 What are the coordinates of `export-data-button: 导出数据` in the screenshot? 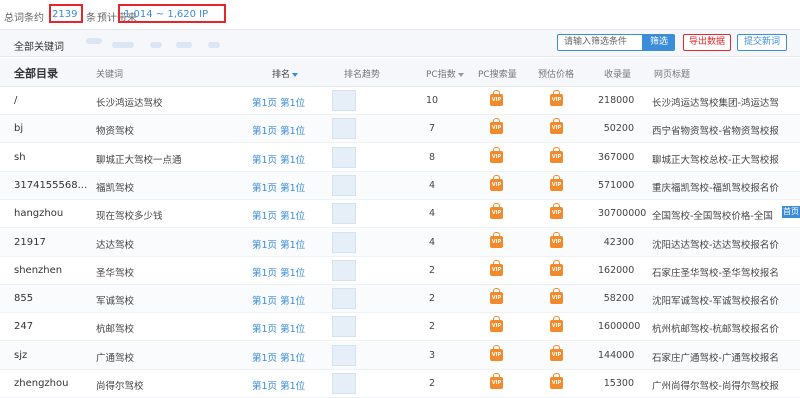 It's located at (707, 42).